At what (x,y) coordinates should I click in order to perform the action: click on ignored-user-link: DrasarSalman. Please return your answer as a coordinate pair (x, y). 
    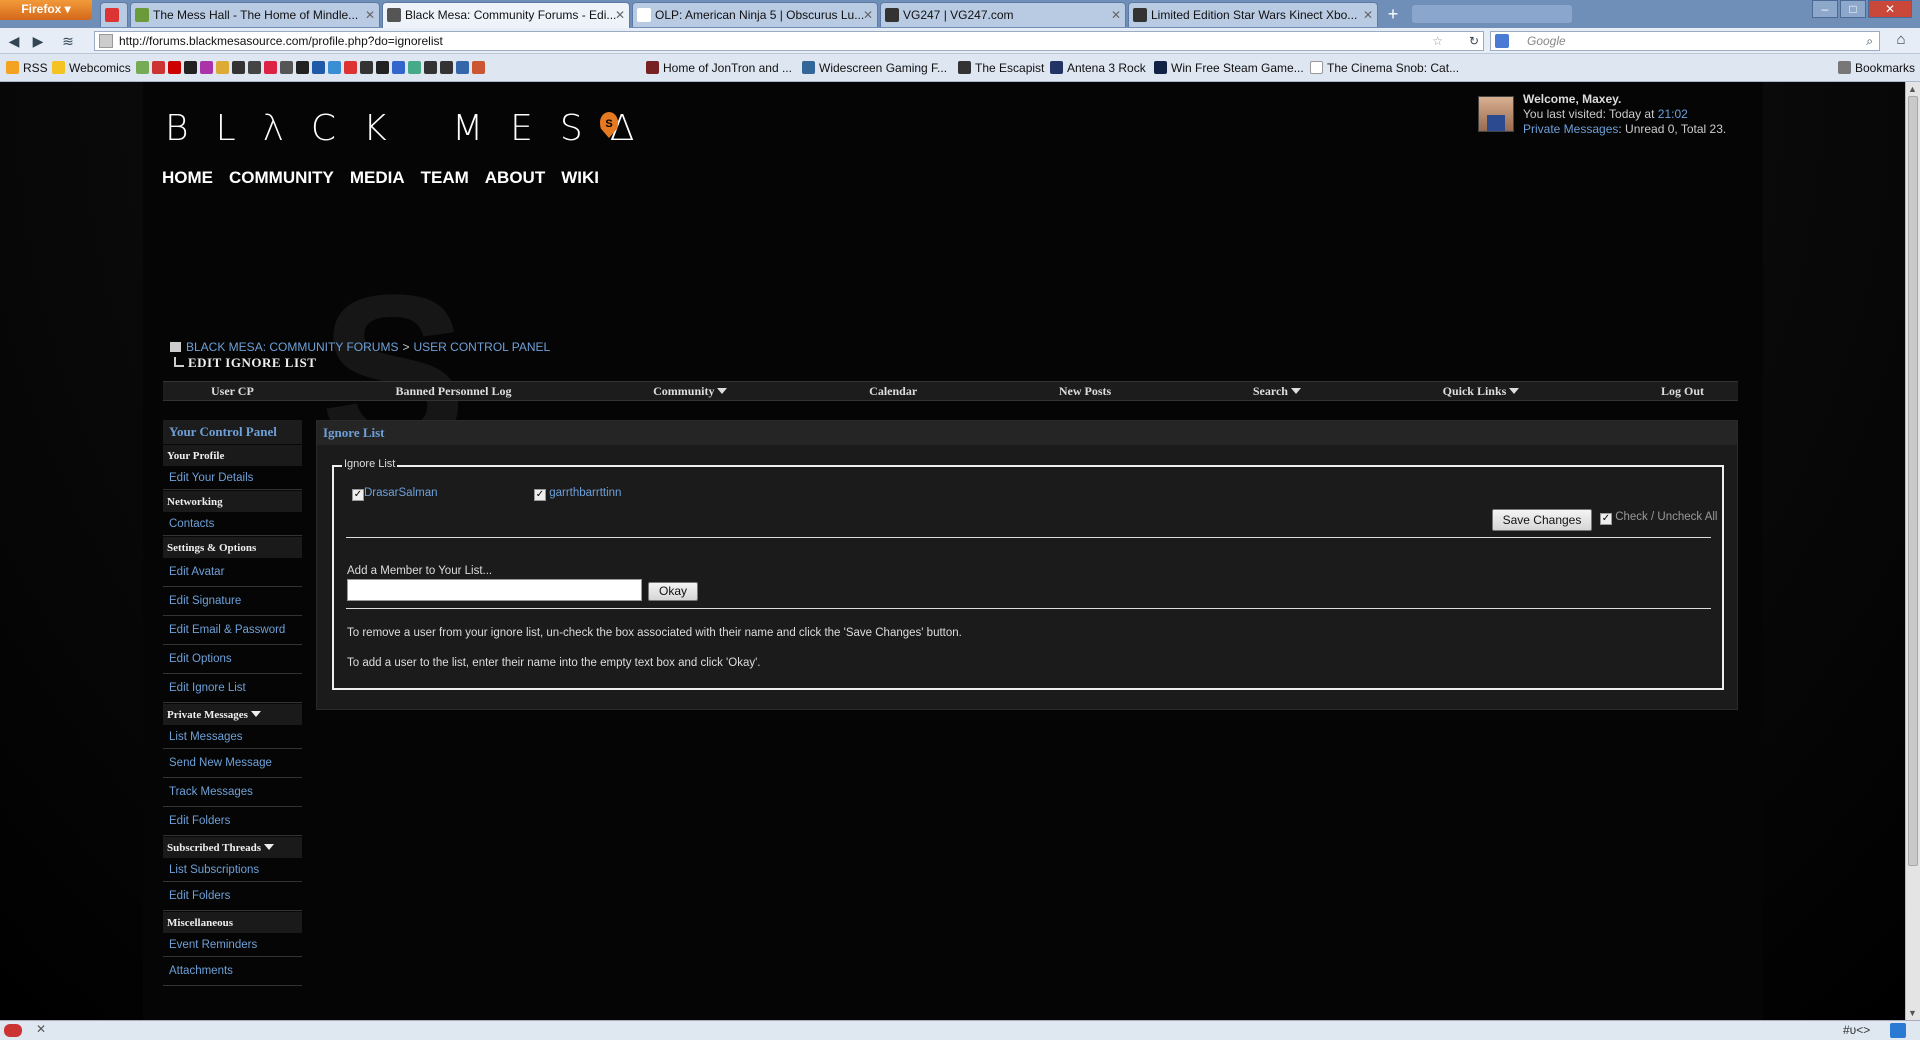
    Looking at the image, I should click on (401, 493).